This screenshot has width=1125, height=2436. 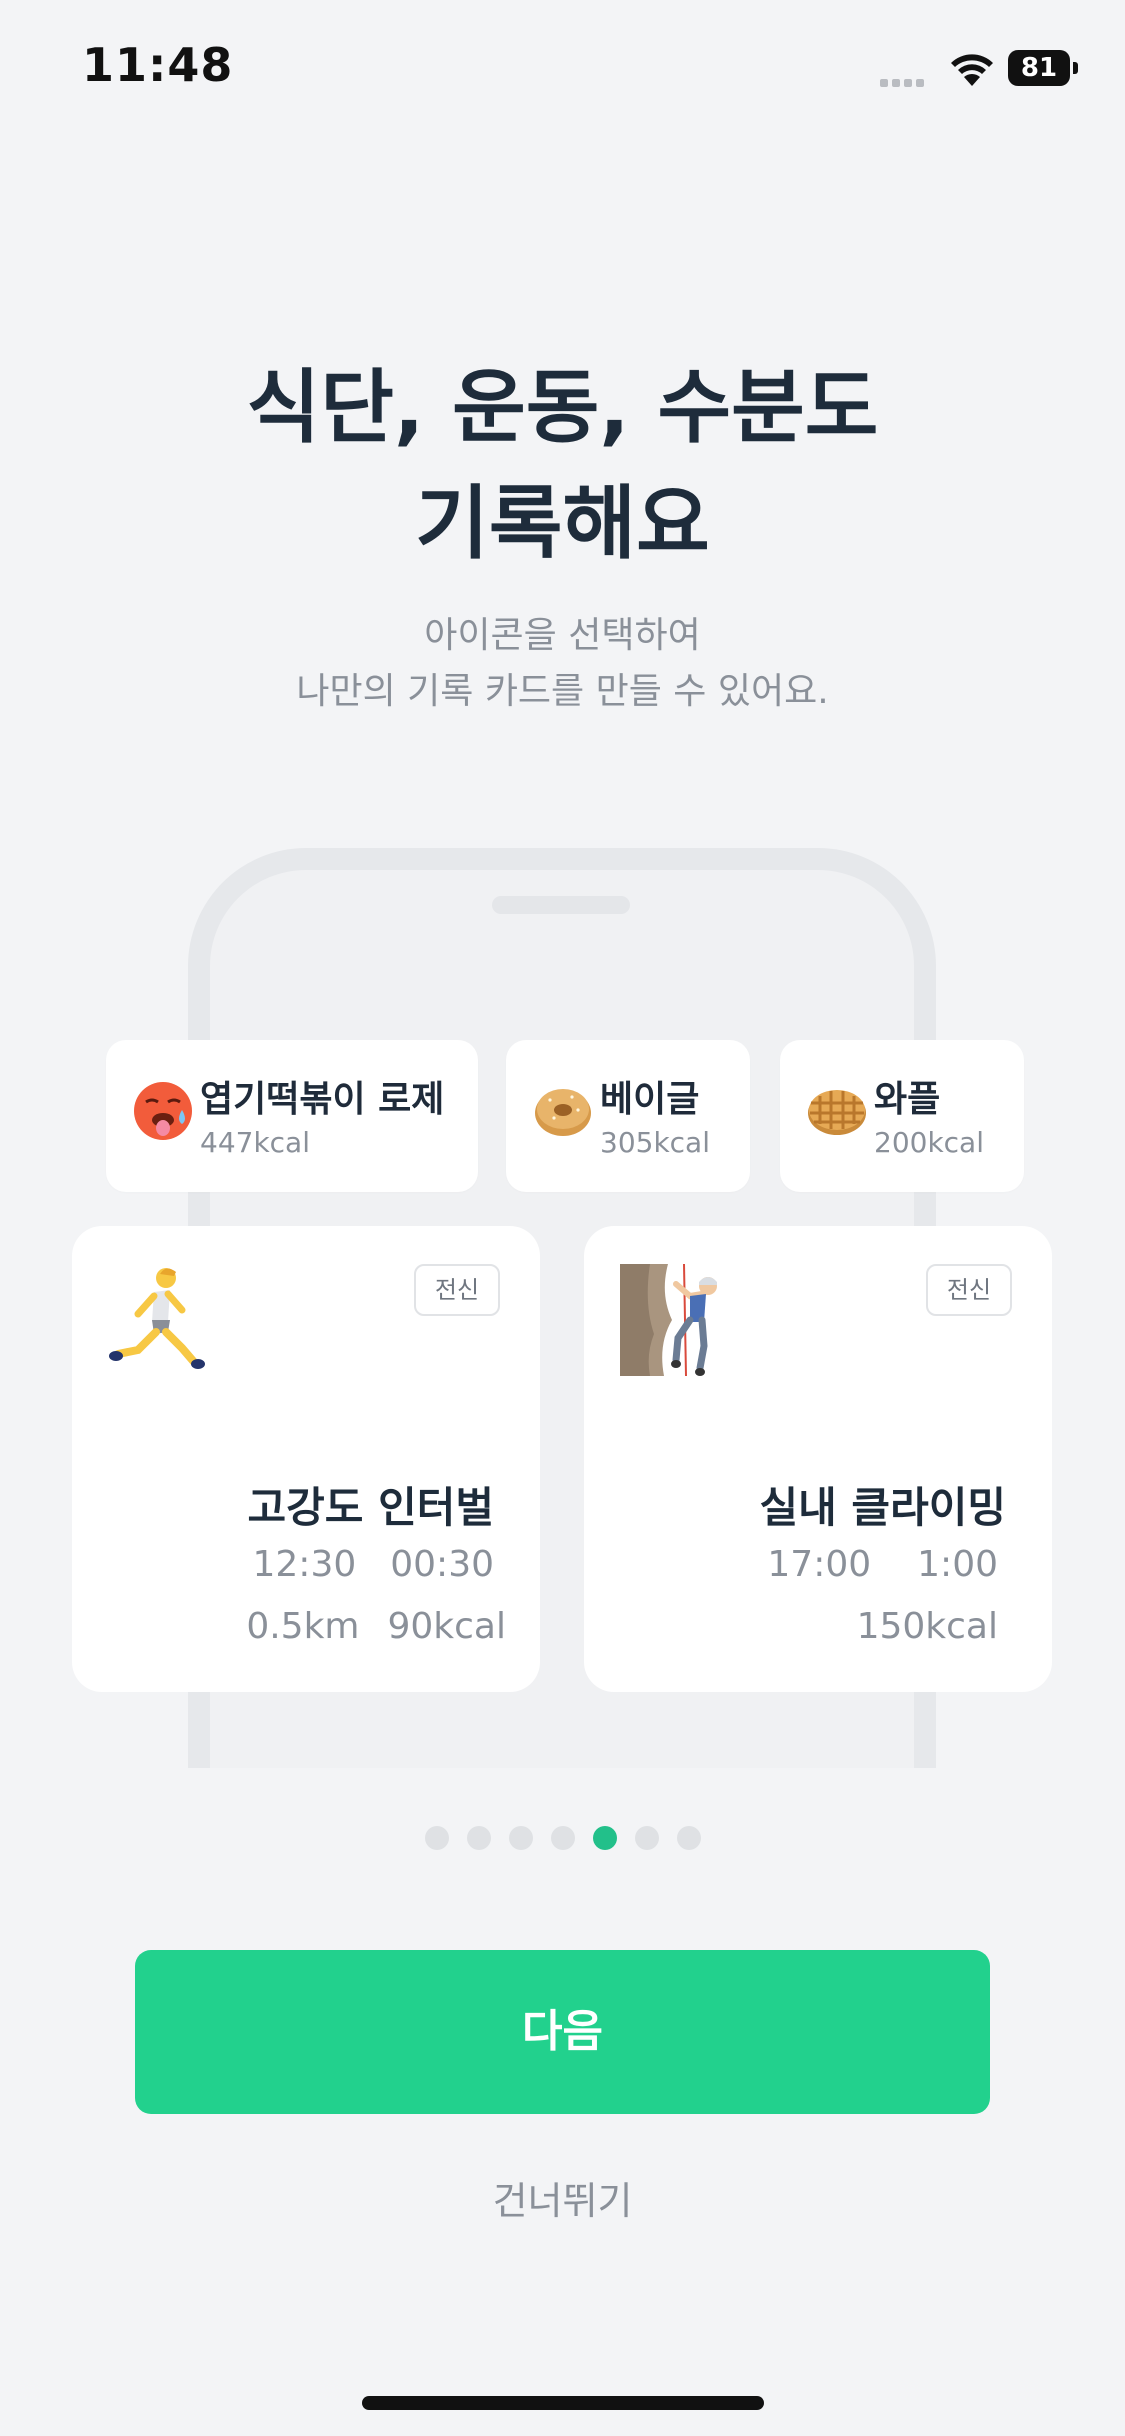 I want to click on exercise-stats-row: 0.5km 90kcal, so click(x=376, y=1626).